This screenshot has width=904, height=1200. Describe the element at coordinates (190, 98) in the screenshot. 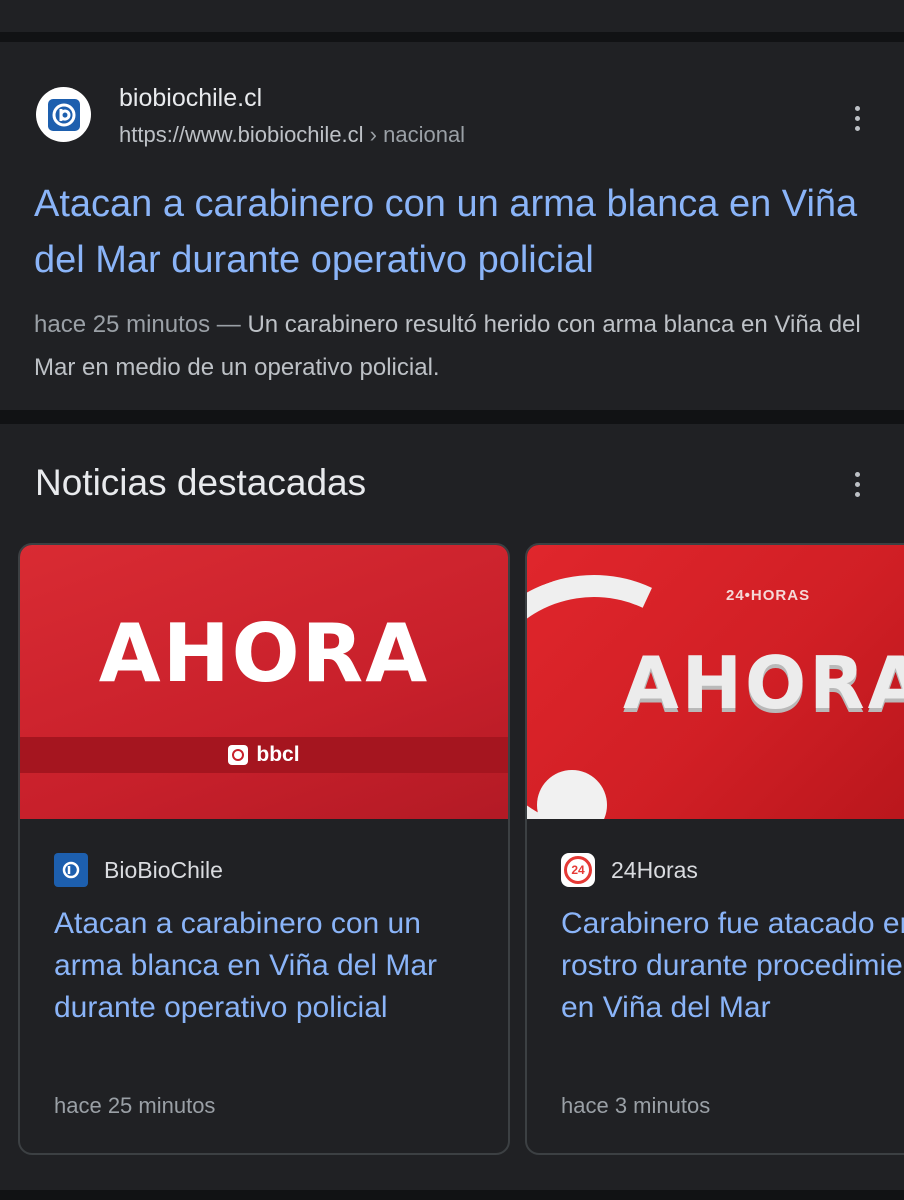

I see `result-site-name: biobiochile.cl` at that location.